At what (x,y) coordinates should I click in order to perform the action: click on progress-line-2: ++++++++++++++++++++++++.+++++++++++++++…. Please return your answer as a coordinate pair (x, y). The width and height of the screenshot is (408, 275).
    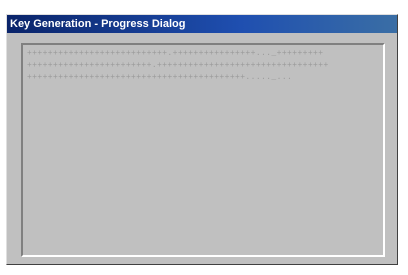
    Looking at the image, I should click on (178, 65).